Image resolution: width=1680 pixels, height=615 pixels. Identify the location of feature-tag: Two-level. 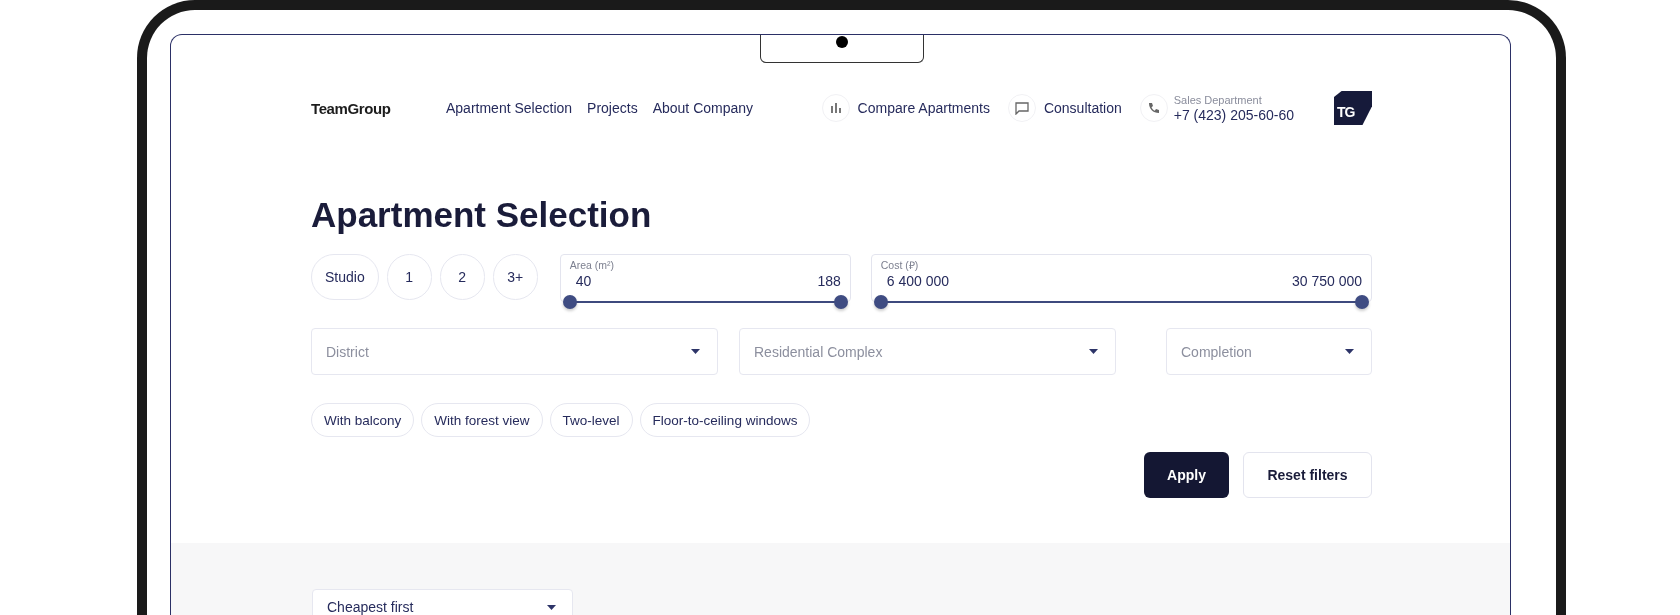
(591, 420).